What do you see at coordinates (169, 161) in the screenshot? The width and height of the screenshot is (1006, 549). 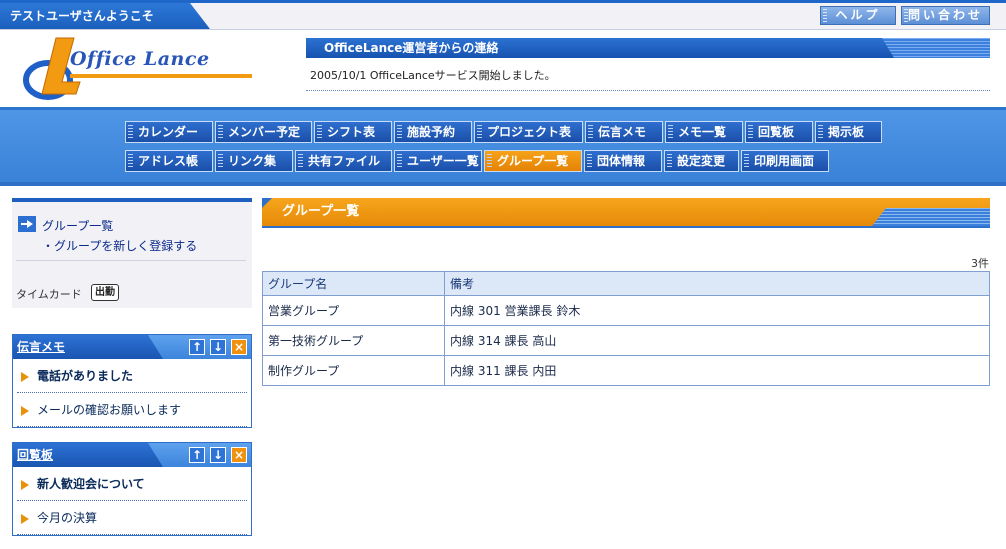 I see `nav-address-book: アドレス帳` at bounding box center [169, 161].